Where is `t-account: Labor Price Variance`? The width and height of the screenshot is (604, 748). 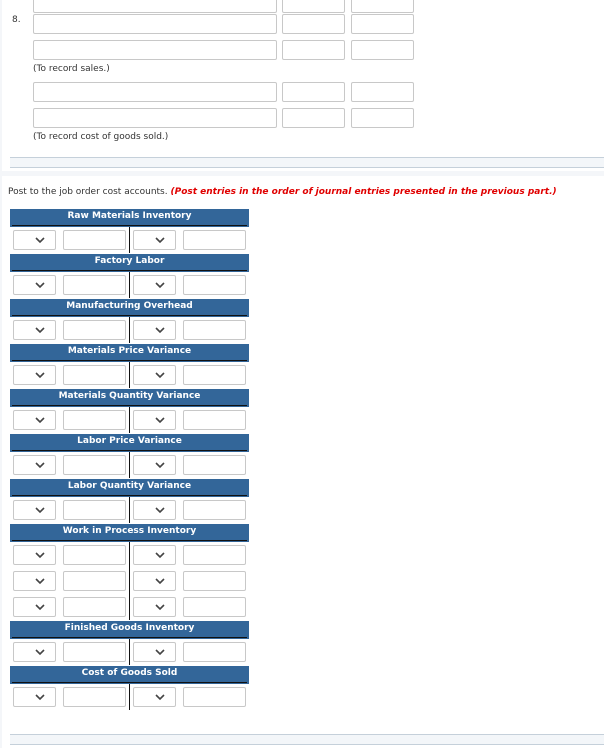
t-account: Labor Price Variance is located at coordinates (129, 456).